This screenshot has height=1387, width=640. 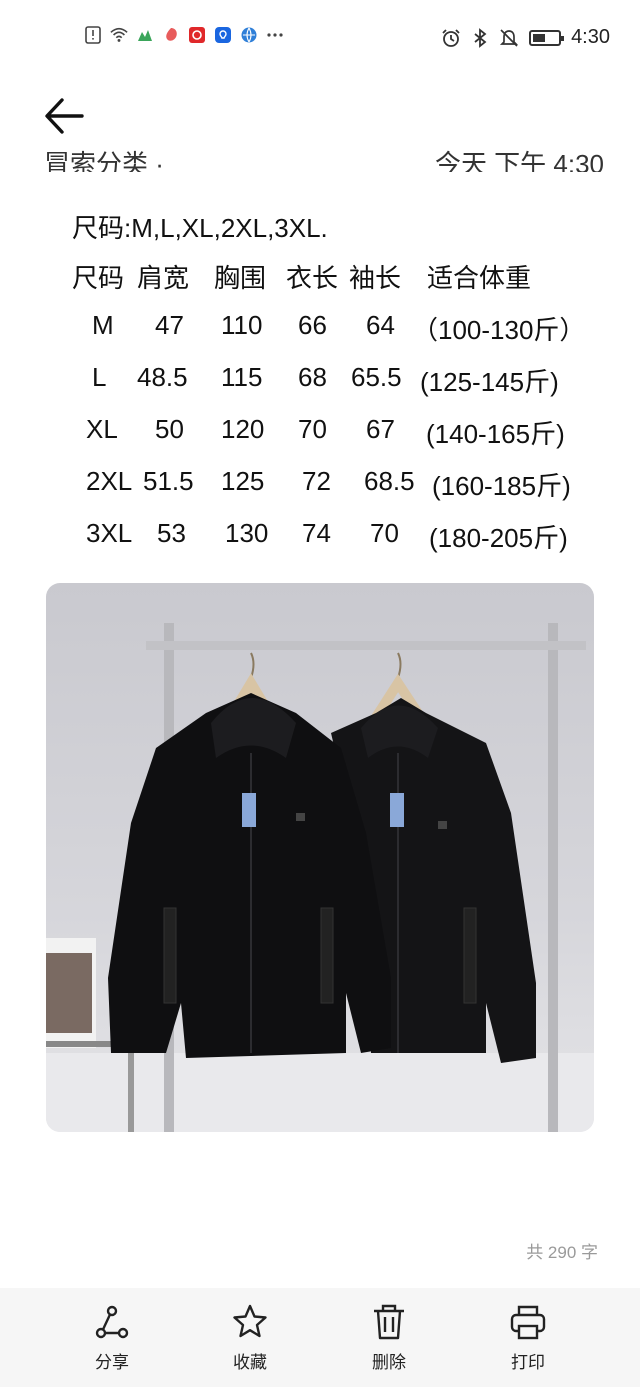 I want to click on size-list-text: 尺码:M,L,XL,2XL,3XL., so click(x=200, y=228).